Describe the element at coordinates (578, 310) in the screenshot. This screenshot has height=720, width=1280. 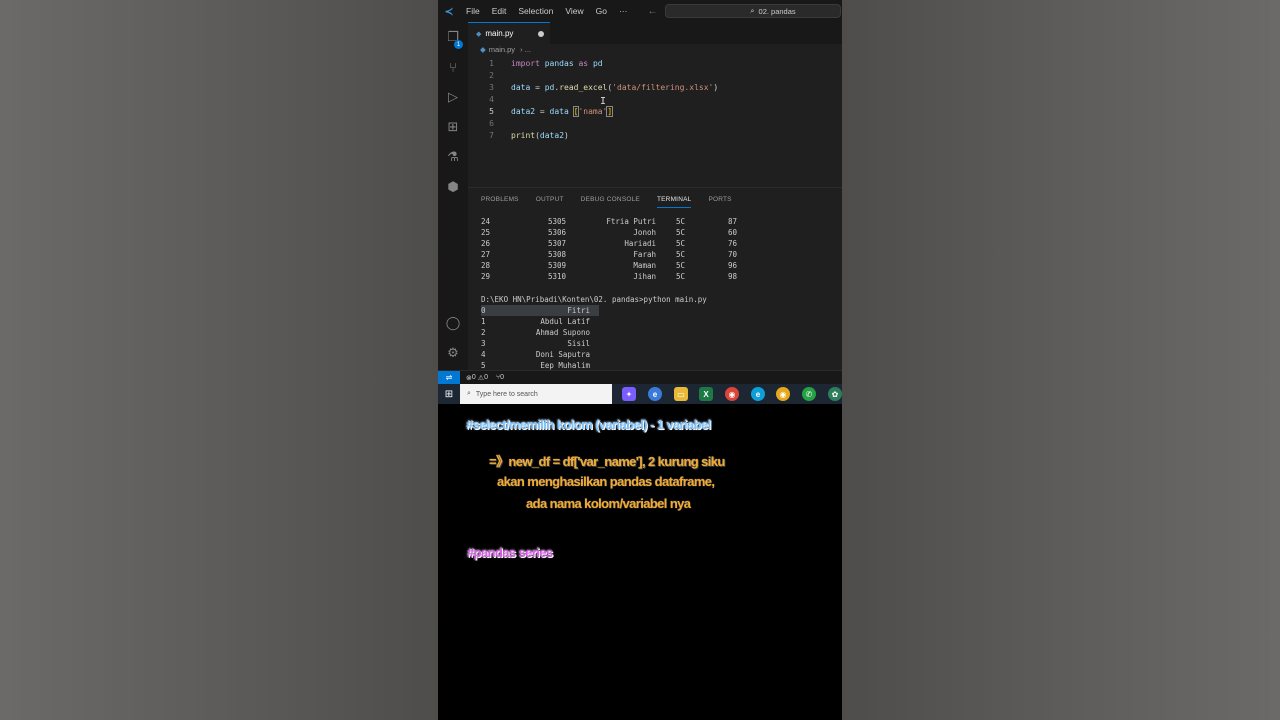
I see `terminal-cell: Fitri` at that location.